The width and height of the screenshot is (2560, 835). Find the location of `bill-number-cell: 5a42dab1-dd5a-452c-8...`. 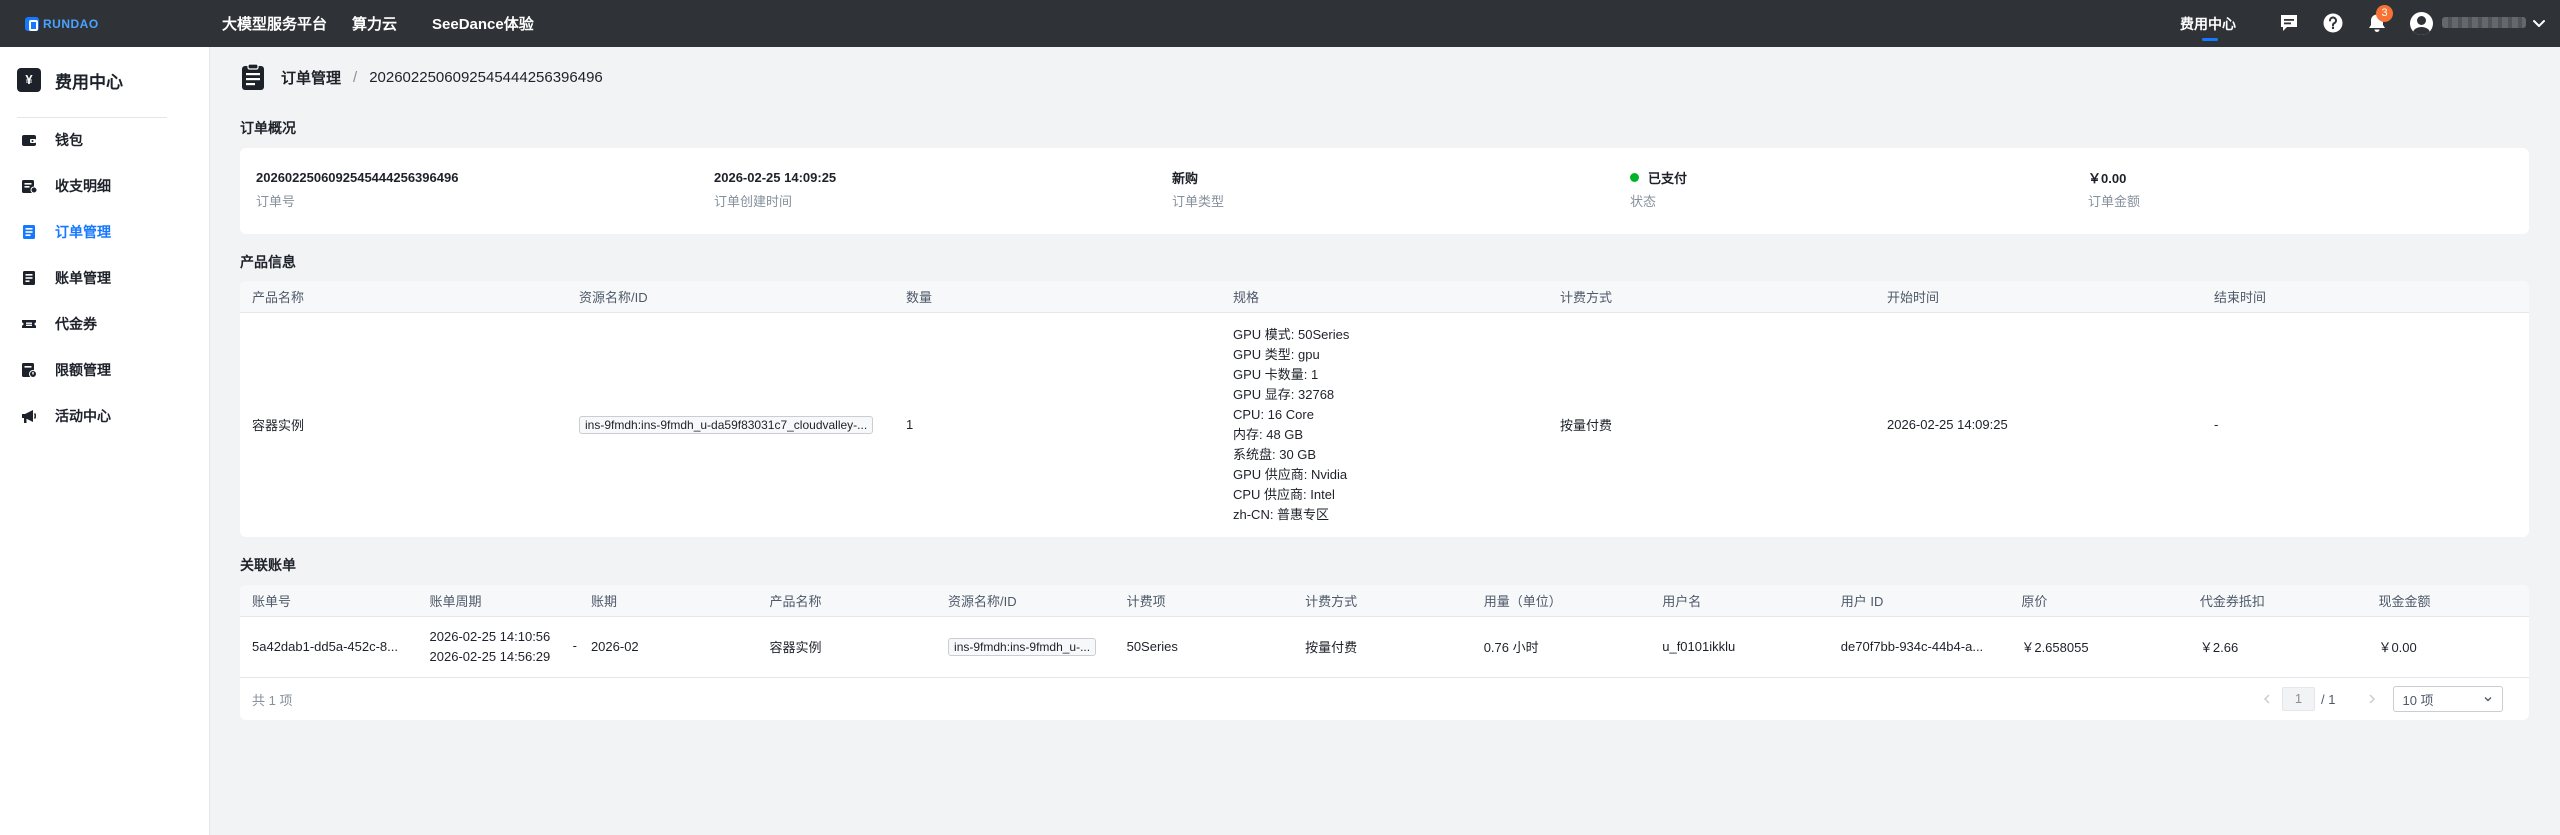

bill-number-cell: 5a42dab1-dd5a-452c-8... is located at coordinates (329, 646).